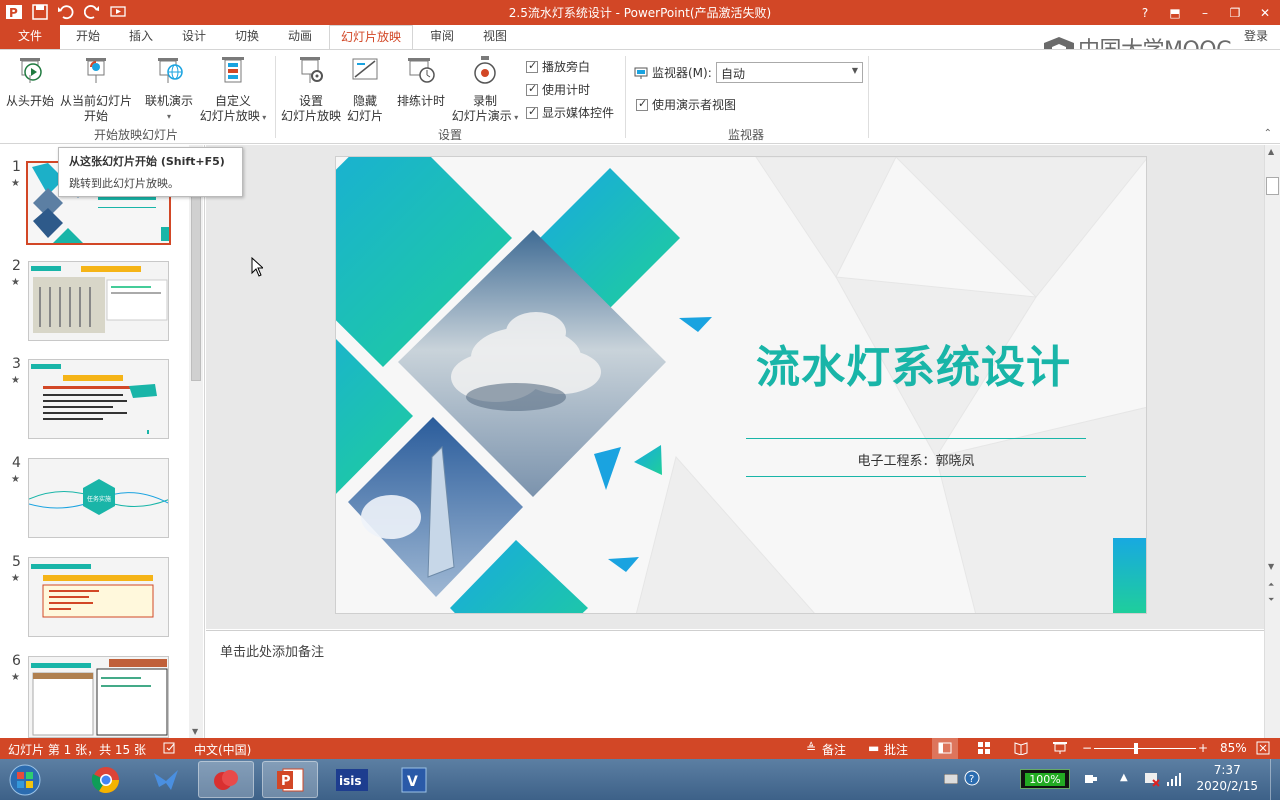  I want to click on notes-toggle-icon: ≜, so click(811, 748).